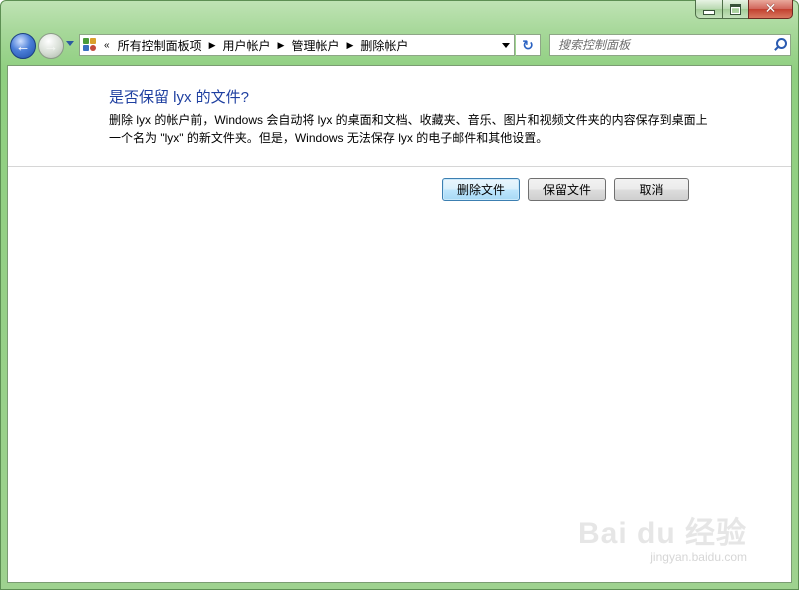 The height and width of the screenshot is (590, 799). Describe the element at coordinates (698, 557) in the screenshot. I see `watermark-url: jingyan.baidu.com` at that location.